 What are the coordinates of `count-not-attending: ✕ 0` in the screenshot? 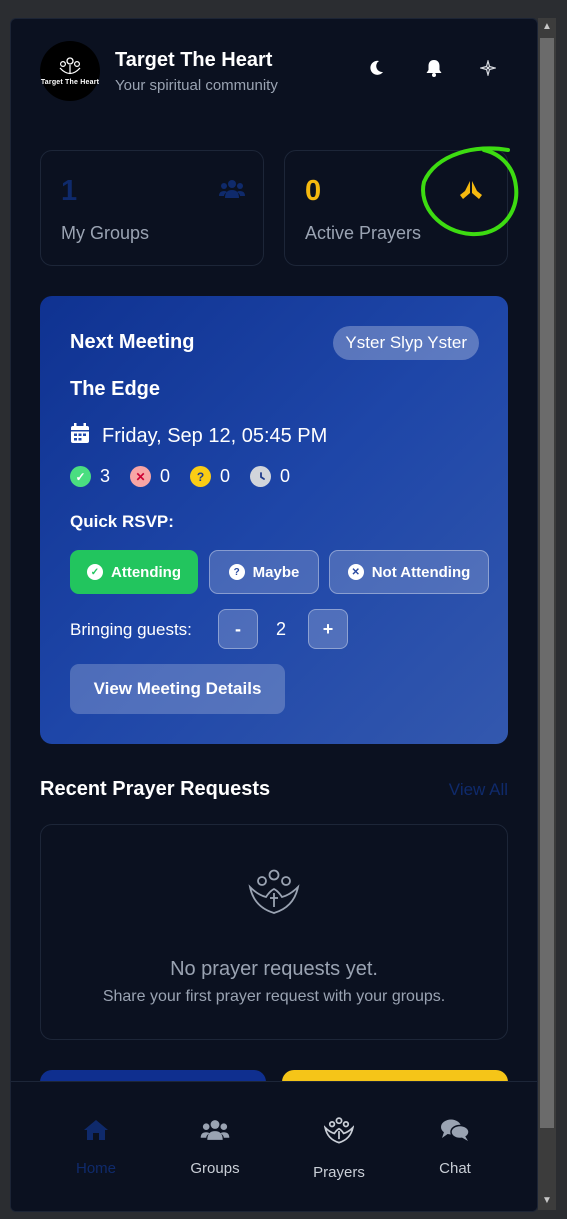 It's located at (150, 476).